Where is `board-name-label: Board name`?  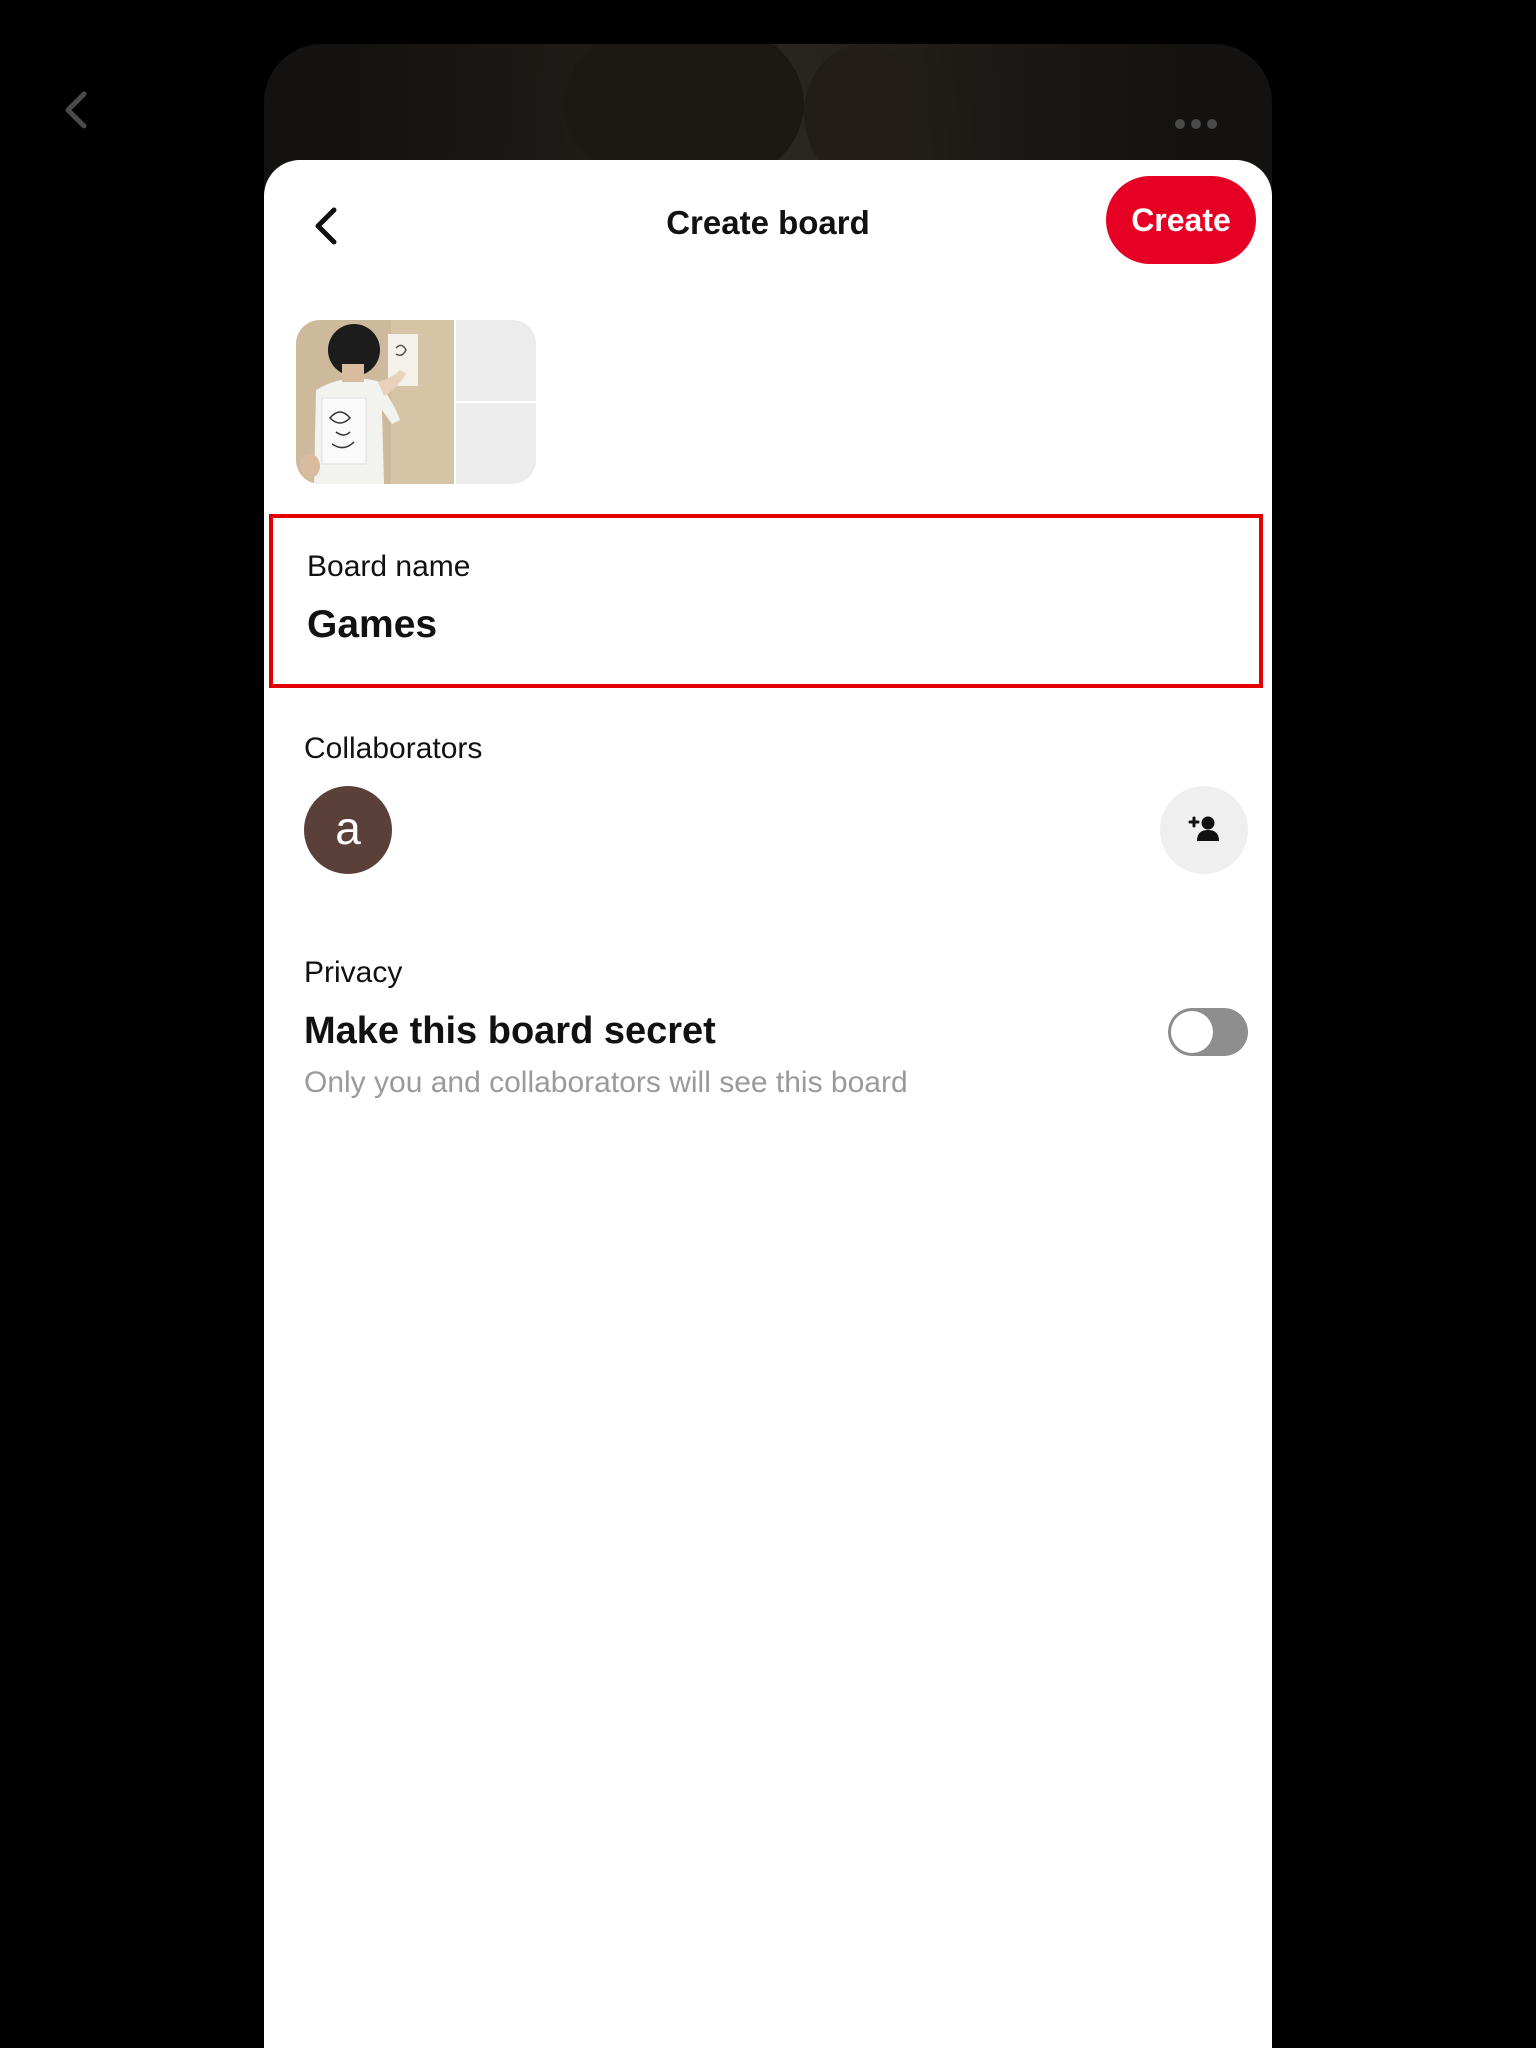 board-name-label: Board name is located at coordinates (389, 566).